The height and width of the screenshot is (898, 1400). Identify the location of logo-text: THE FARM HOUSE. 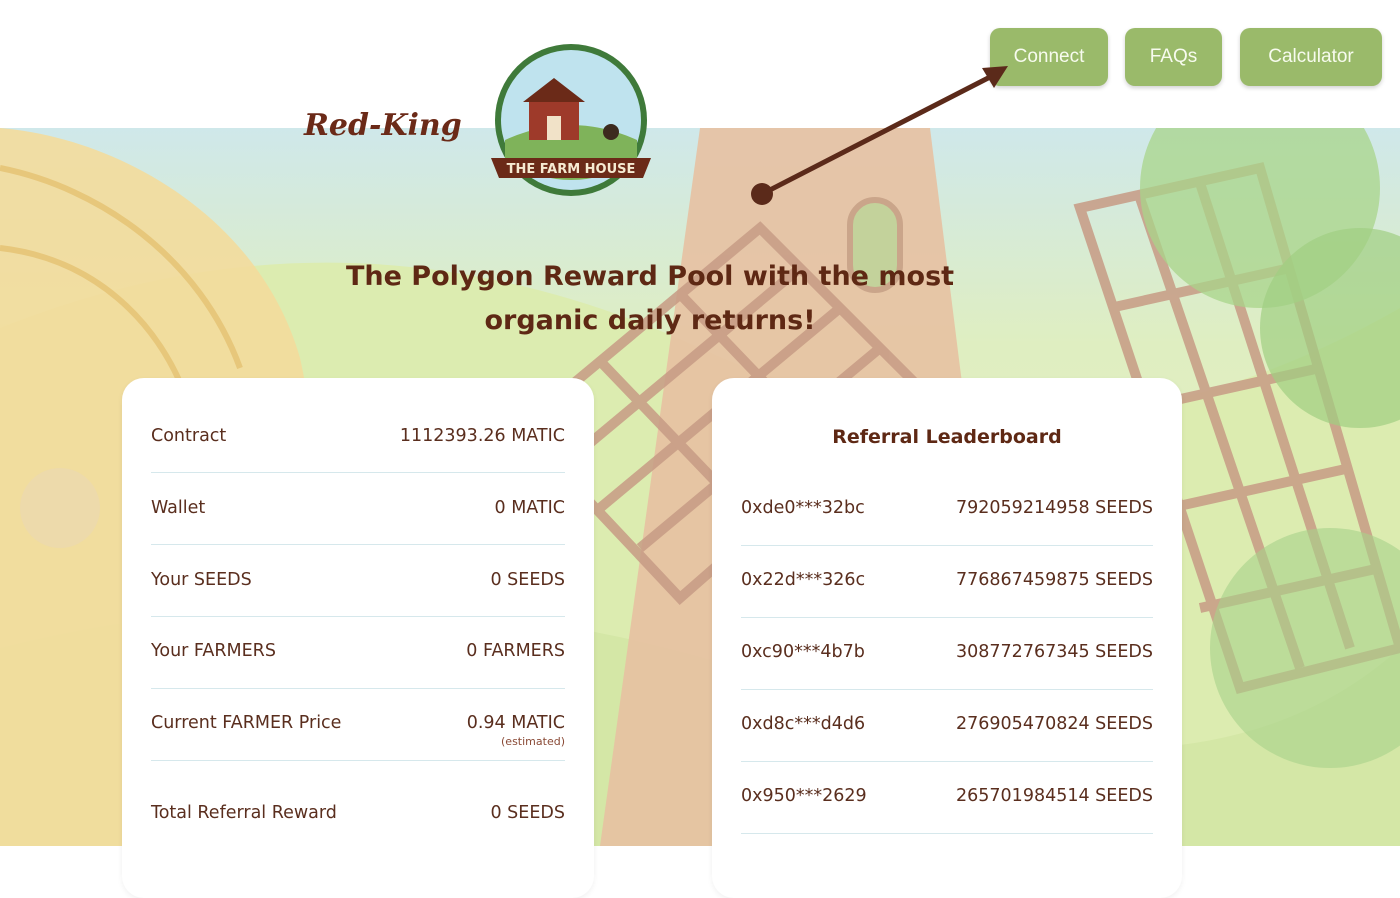
(571, 169).